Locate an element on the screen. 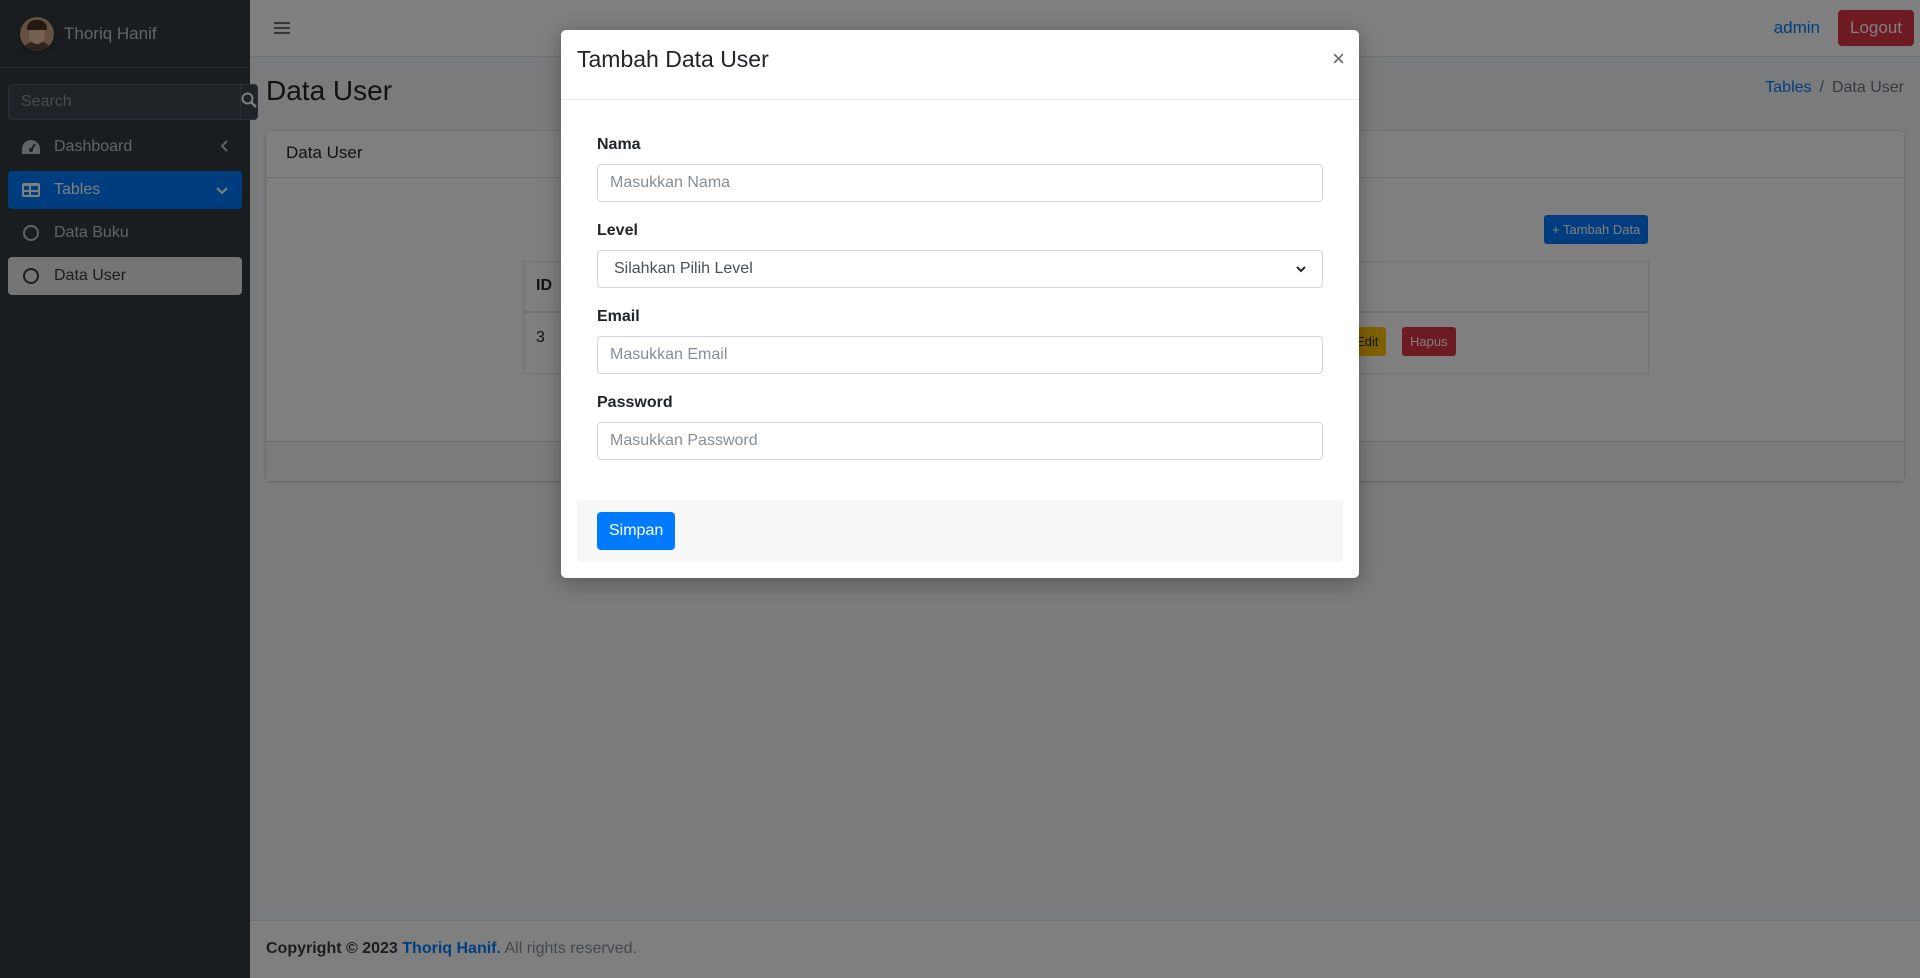 The height and width of the screenshot is (978, 1920). password-label: Password is located at coordinates (635, 402).